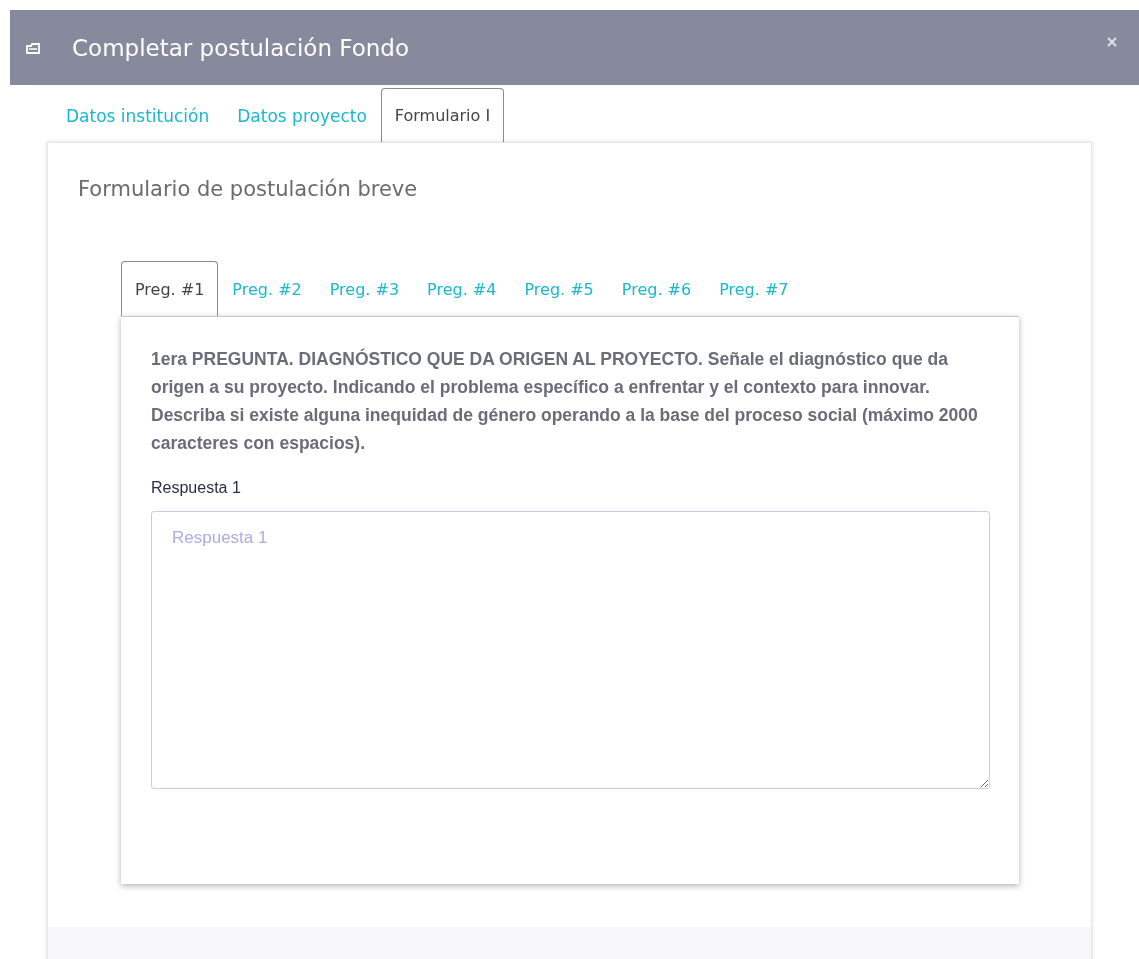  What do you see at coordinates (196, 488) in the screenshot?
I see `answer-label: Respuesta 1` at bounding box center [196, 488].